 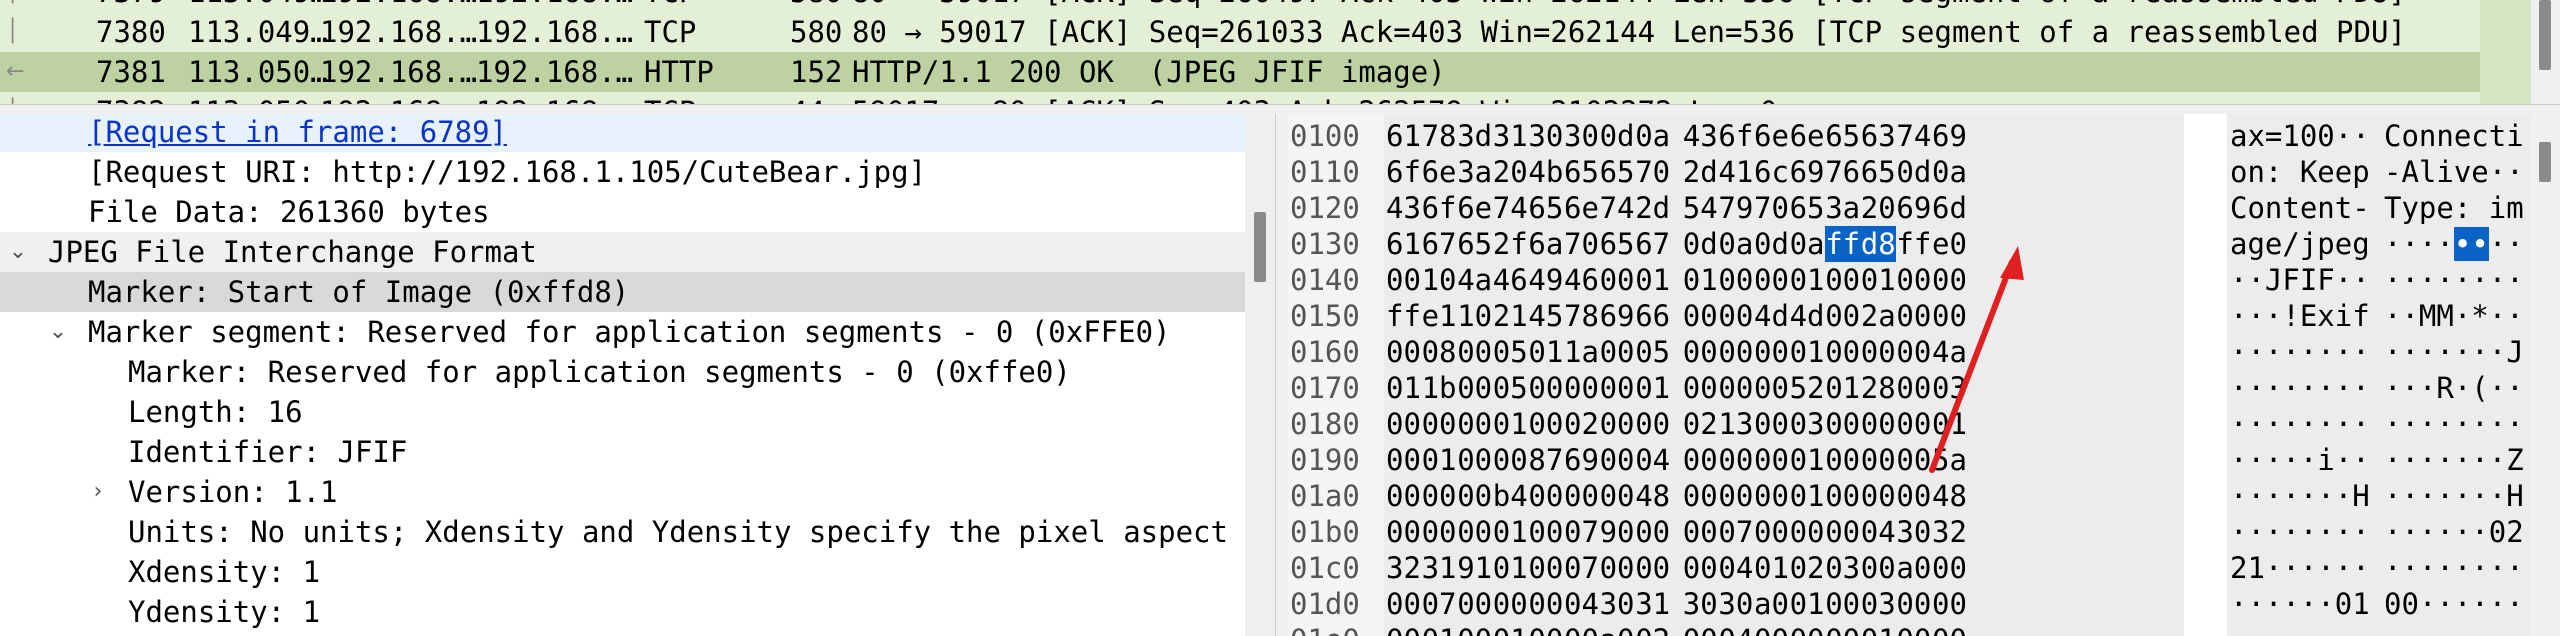 What do you see at coordinates (1510, 208) in the screenshot?
I see `hex-byte: 74` at bounding box center [1510, 208].